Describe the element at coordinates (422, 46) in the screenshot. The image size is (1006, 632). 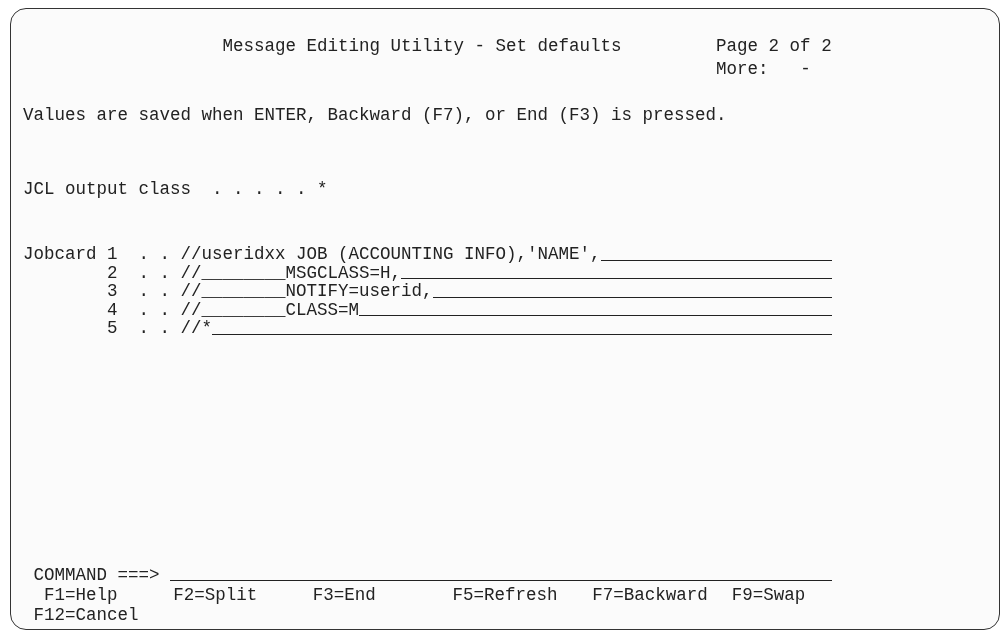
I see `screen-title: Message Editing Utility - Set defaults` at that location.